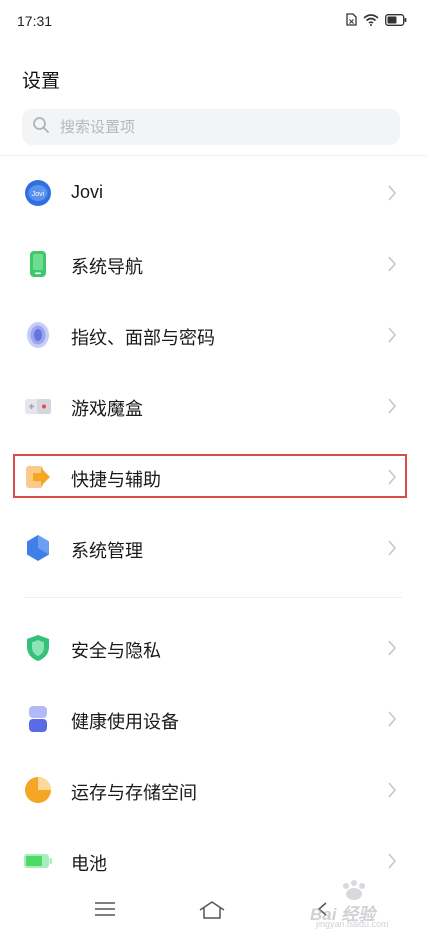  What do you see at coordinates (143, 338) in the screenshot?
I see `settings-item-label: 指纹、面部与密码` at bounding box center [143, 338].